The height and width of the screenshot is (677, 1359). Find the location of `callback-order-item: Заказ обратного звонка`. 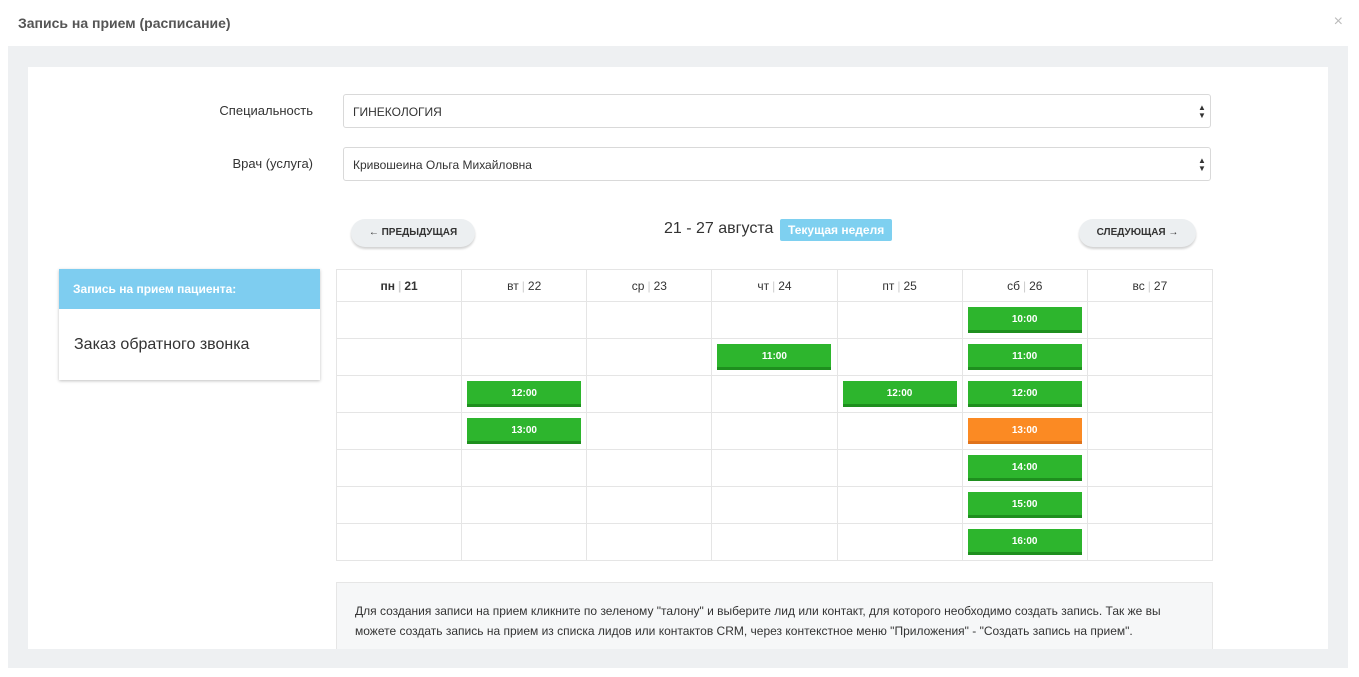

callback-order-item: Заказ обратного звонка is located at coordinates (189, 331).